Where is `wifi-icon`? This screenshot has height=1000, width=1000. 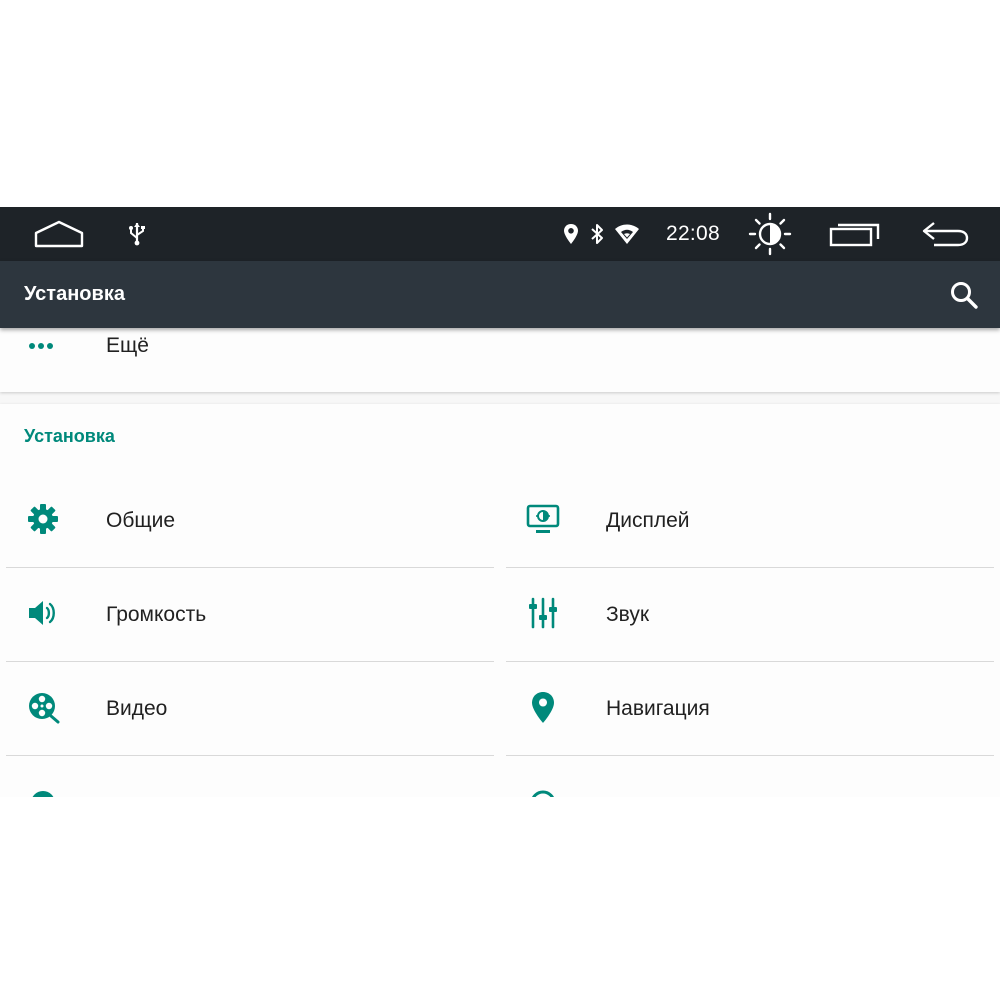 wifi-icon is located at coordinates (627, 234).